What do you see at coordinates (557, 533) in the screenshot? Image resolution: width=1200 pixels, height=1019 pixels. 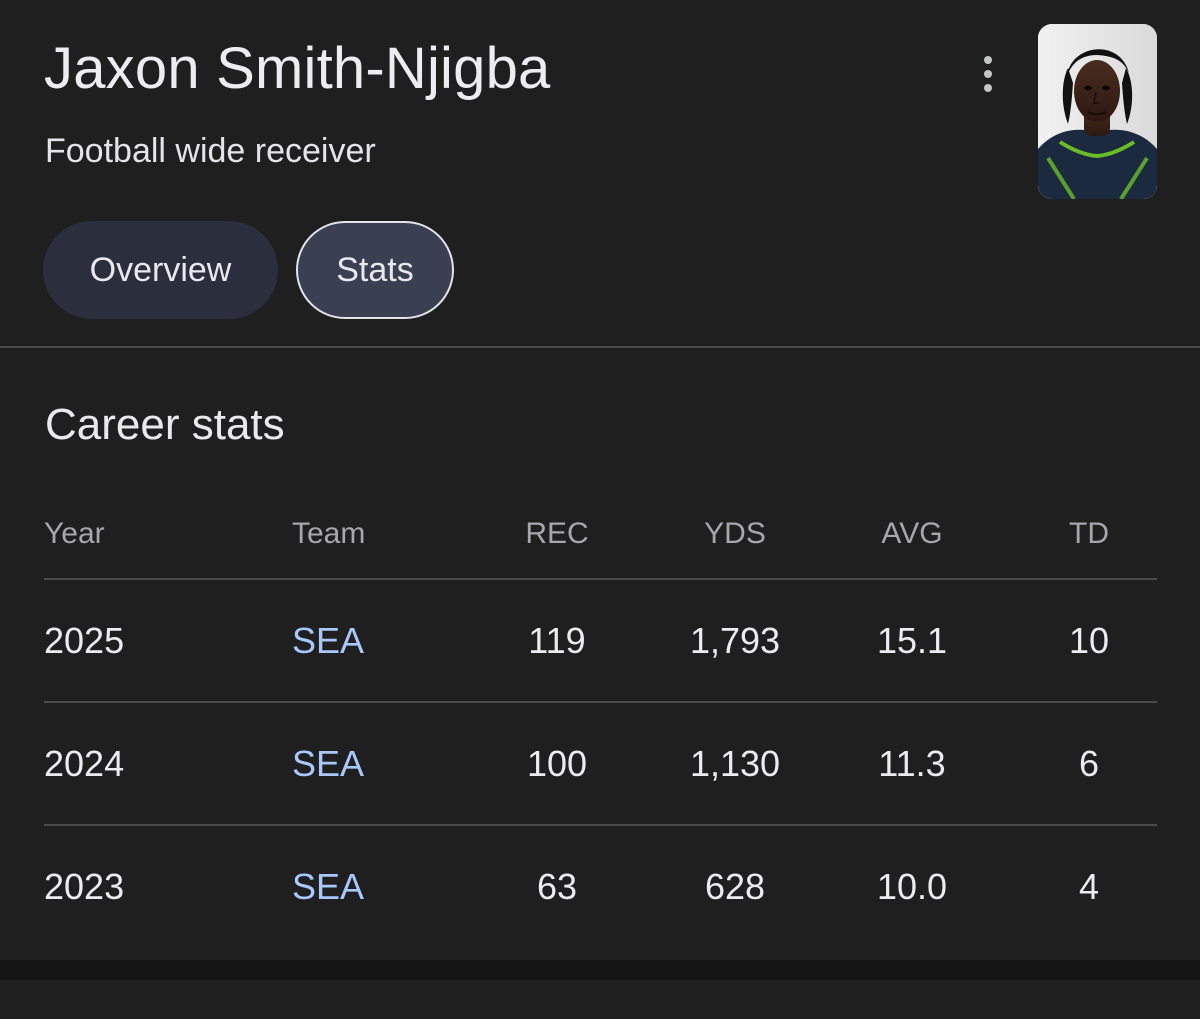 I see `column-header-rec: REC` at bounding box center [557, 533].